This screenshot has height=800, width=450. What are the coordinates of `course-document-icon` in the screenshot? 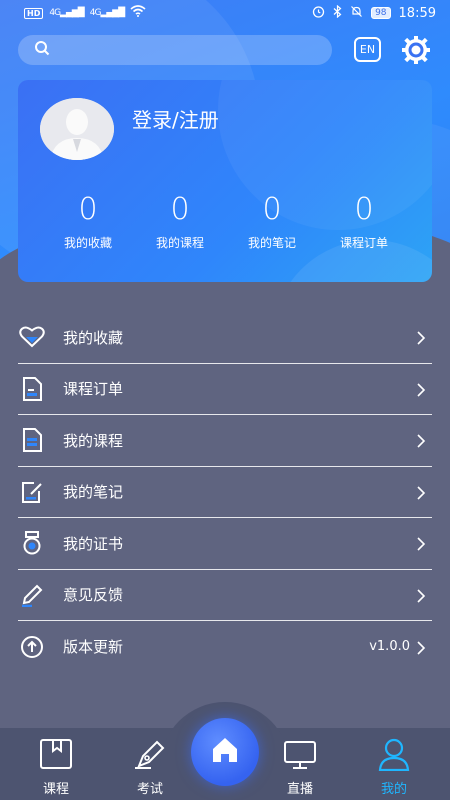 It's located at (32, 440).